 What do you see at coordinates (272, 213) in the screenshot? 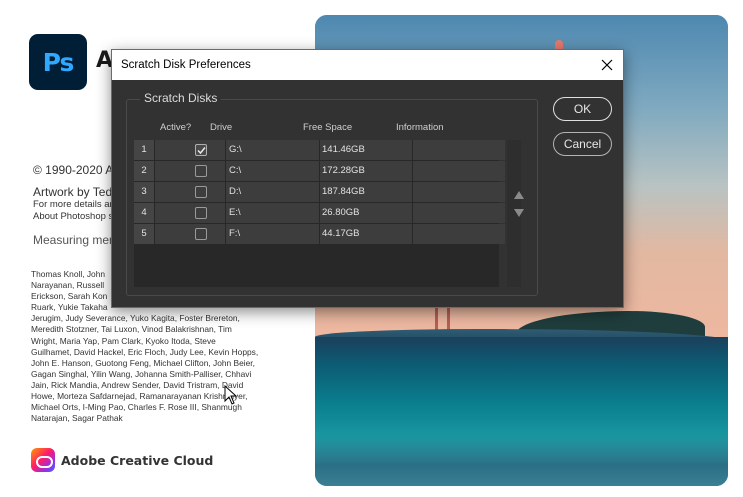
I see `drive-cell: E:\` at bounding box center [272, 213].